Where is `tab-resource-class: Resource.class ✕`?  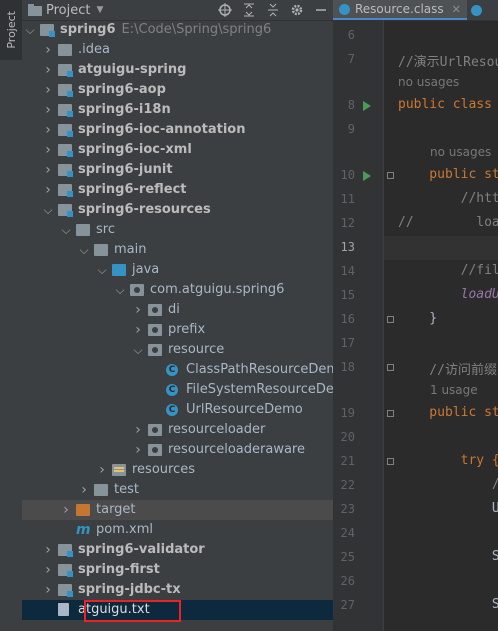 tab-resource-class: Resource.class ✕ is located at coordinates (400, 10).